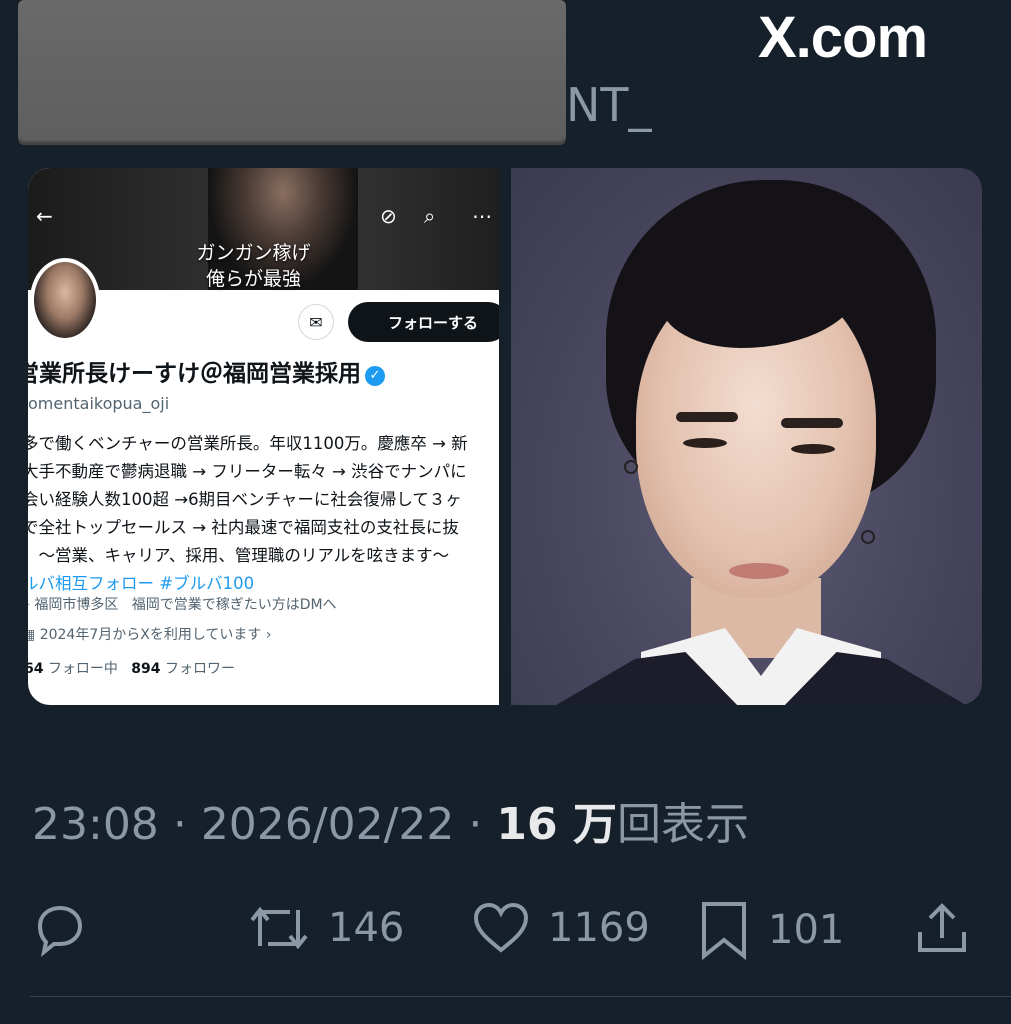  I want to click on x-com-watermark: X.com, so click(843, 37).